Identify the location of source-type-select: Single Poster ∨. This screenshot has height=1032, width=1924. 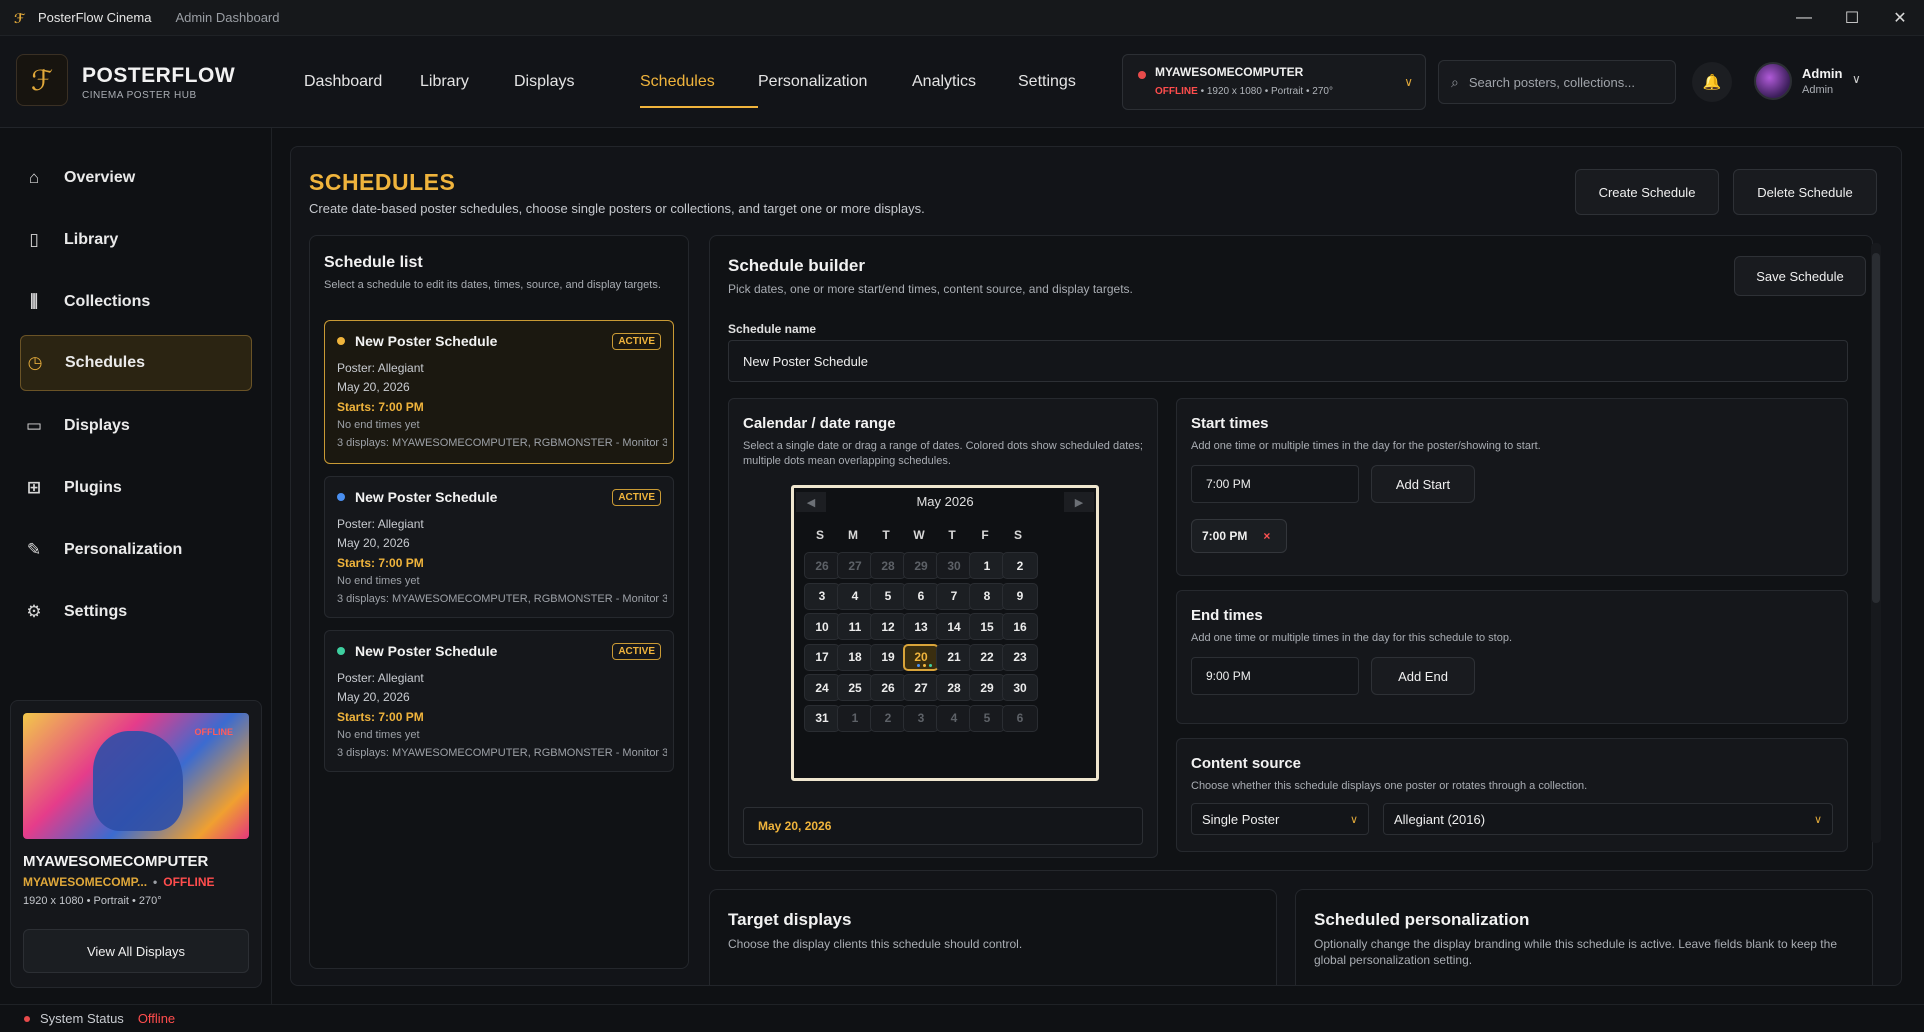
(1280, 819).